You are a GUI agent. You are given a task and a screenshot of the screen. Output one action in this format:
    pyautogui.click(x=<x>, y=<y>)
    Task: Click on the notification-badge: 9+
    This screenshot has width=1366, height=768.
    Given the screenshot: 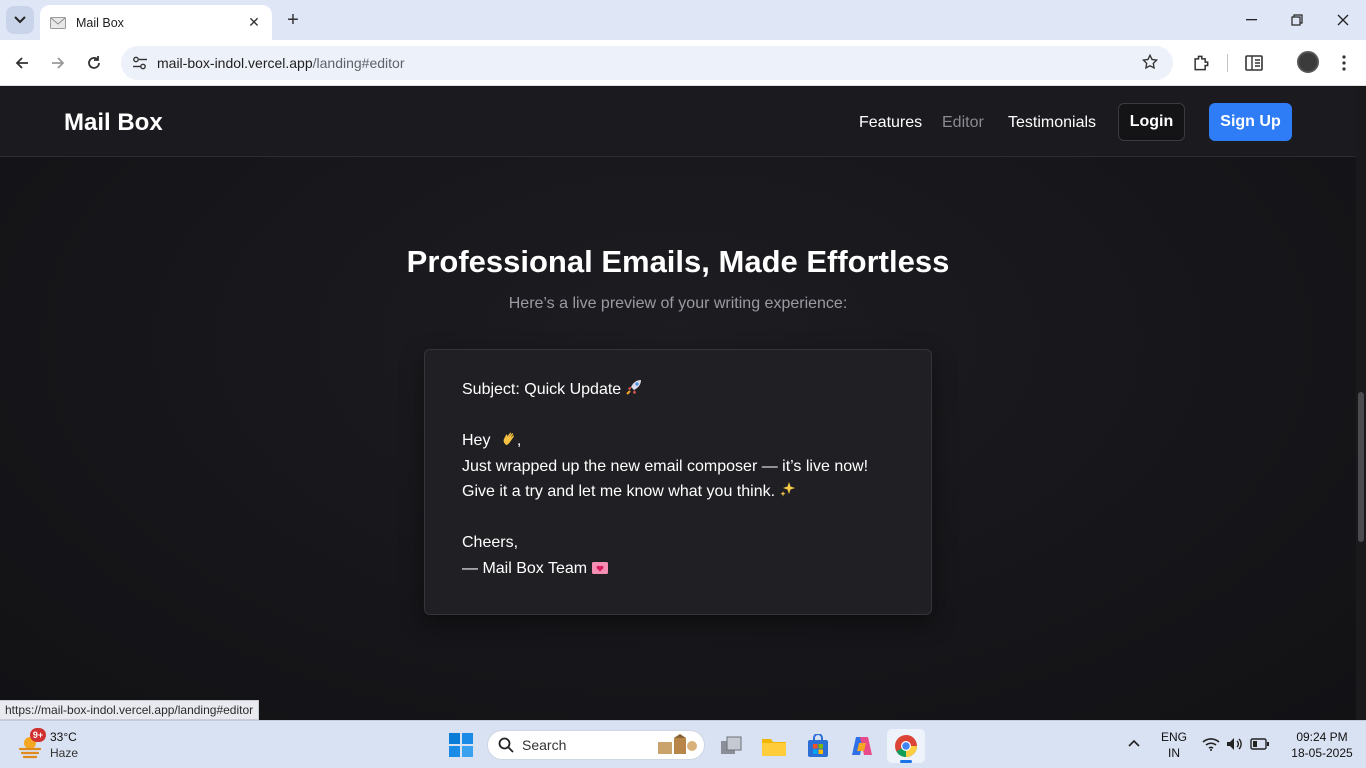 What is the action you would take?
    pyautogui.click(x=38, y=735)
    